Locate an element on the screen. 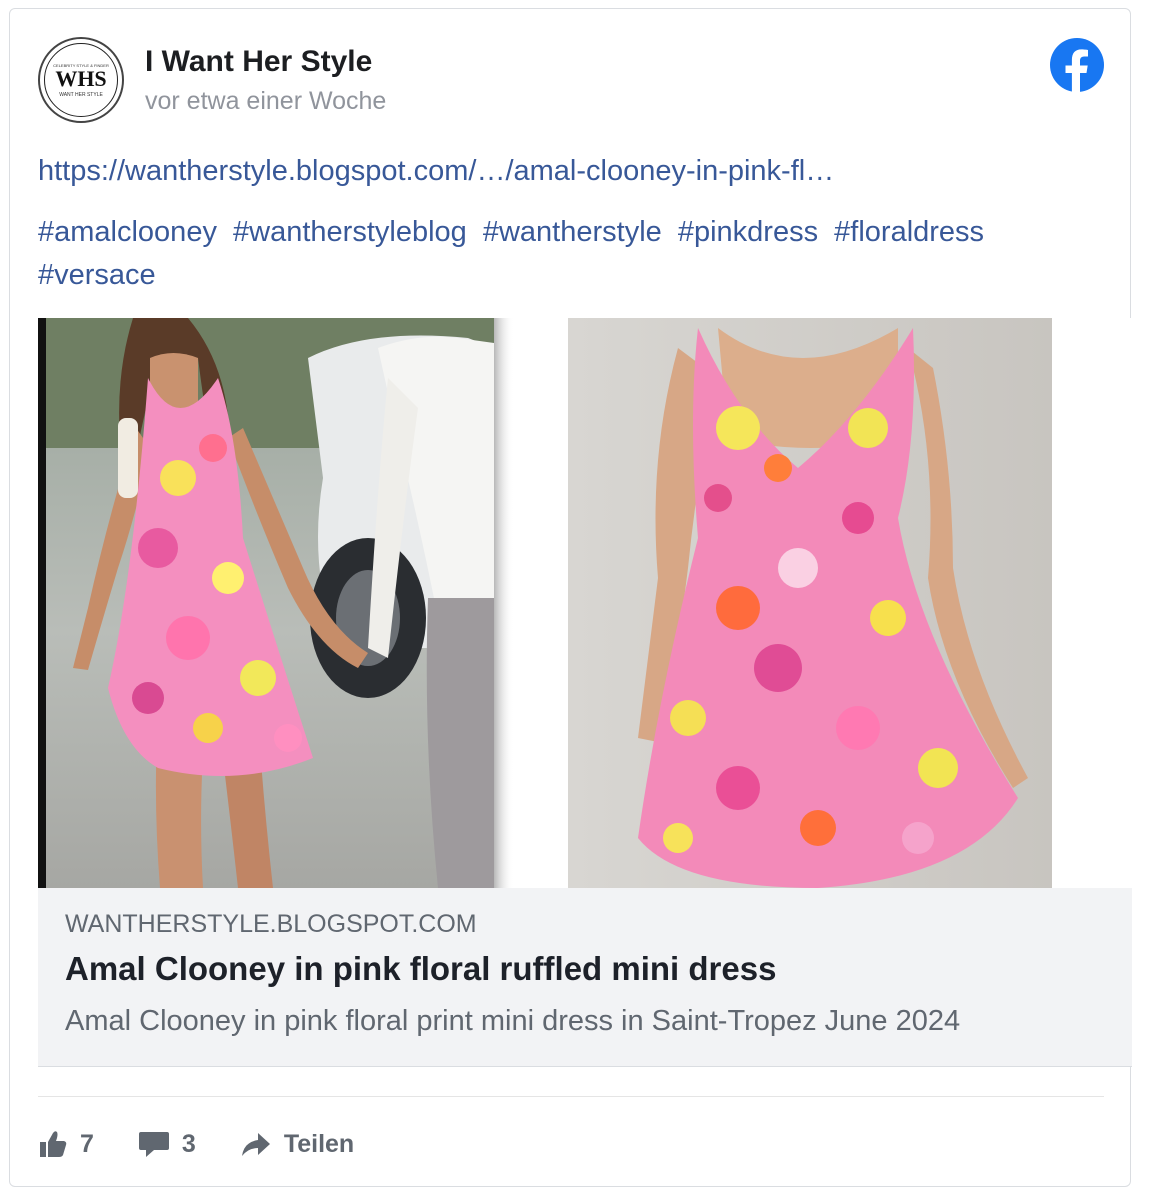  comment-icon is located at coordinates (153, 1144).